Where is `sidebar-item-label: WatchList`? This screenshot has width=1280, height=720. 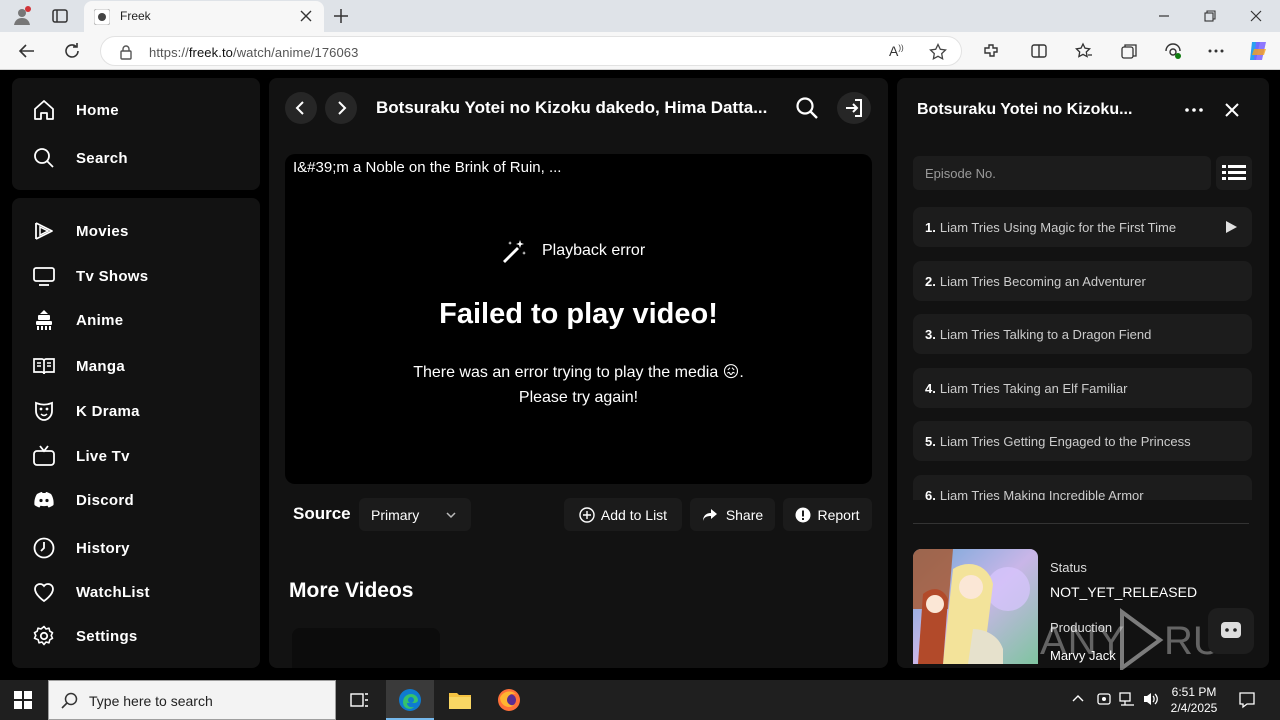
sidebar-item-label: WatchList is located at coordinates (113, 592).